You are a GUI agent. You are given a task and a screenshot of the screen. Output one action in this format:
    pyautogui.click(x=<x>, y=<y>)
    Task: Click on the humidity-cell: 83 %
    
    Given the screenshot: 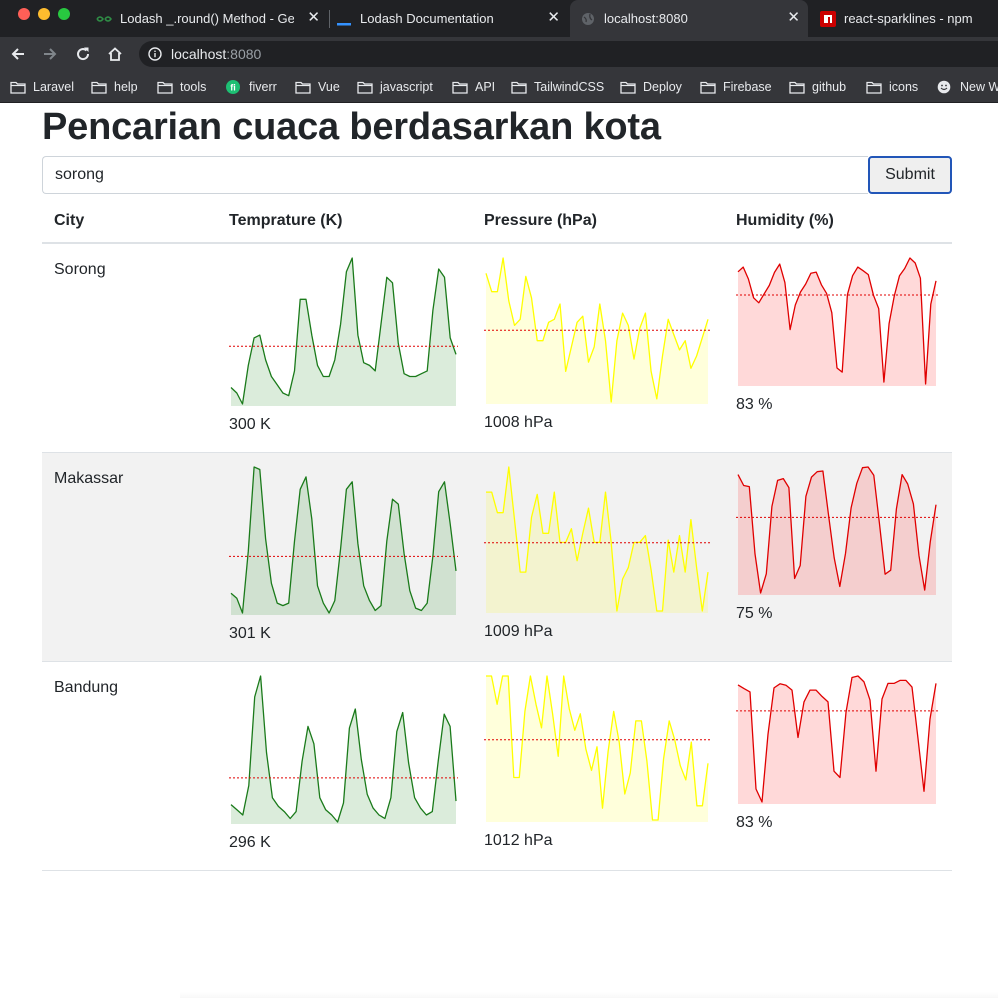 What is the action you would take?
    pyautogui.click(x=837, y=753)
    